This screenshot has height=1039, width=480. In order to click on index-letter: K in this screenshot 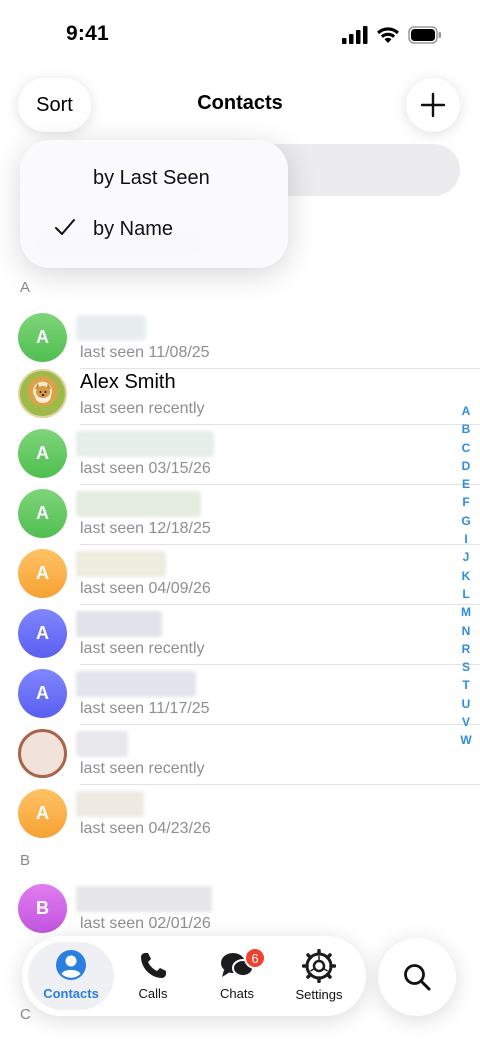, I will do `click(466, 576)`.